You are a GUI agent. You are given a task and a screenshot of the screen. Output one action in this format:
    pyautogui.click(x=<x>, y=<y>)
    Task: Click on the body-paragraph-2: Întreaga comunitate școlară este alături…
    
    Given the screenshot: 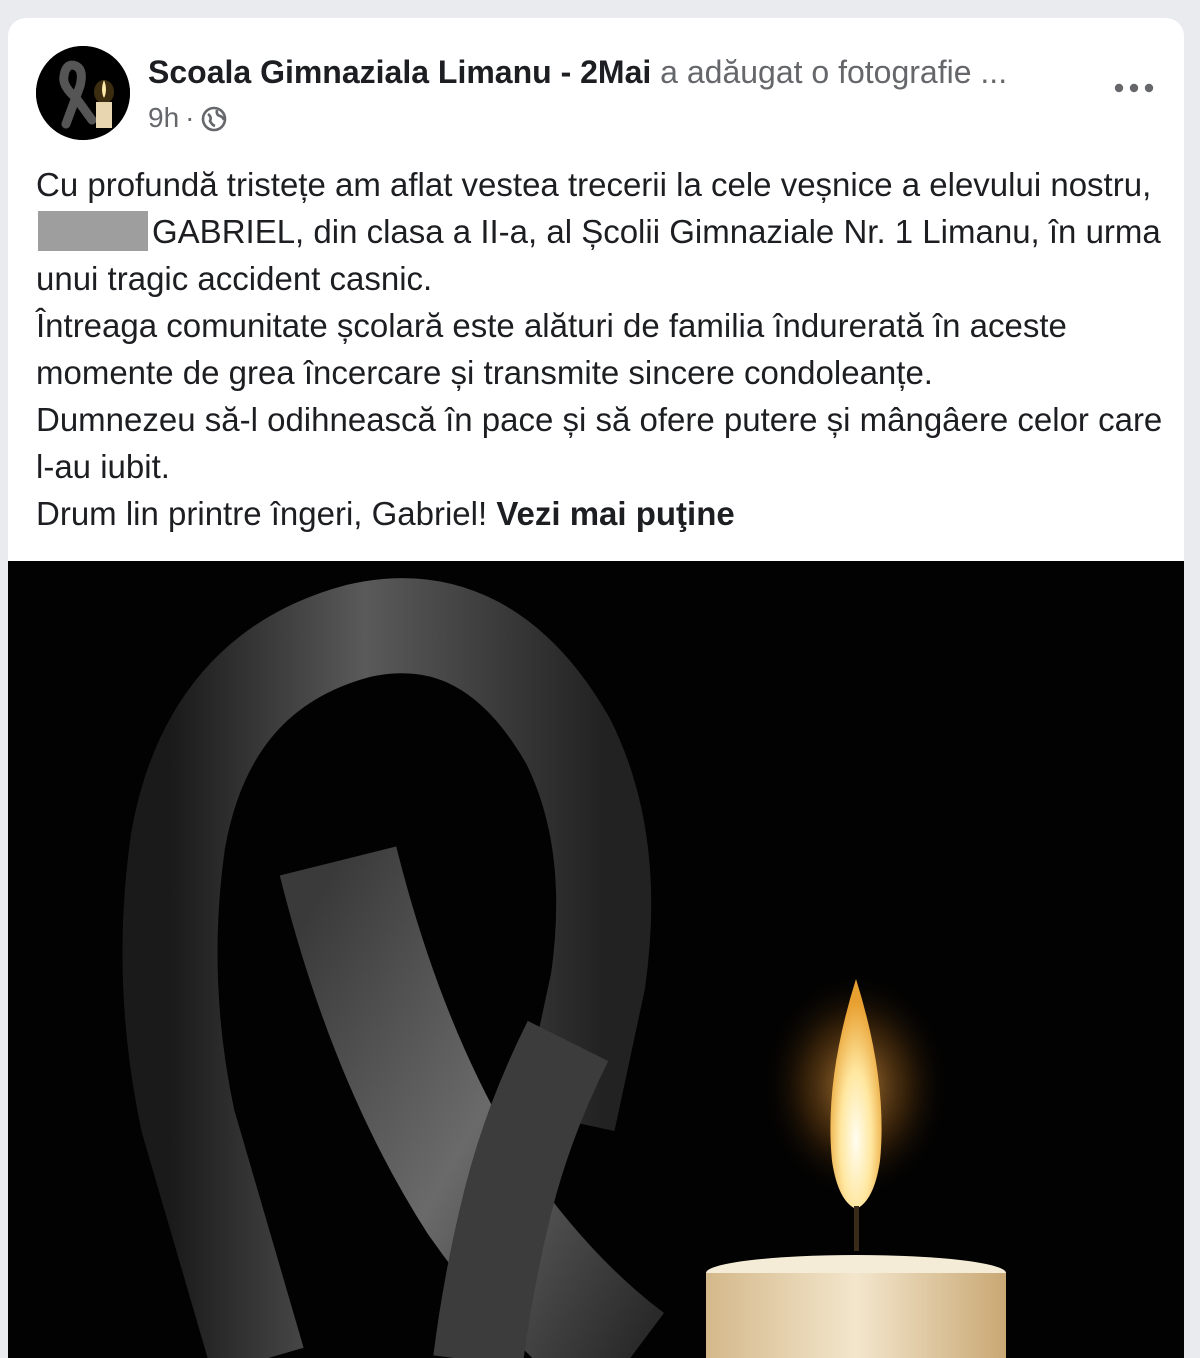 What is the action you would take?
    pyautogui.click(x=551, y=349)
    